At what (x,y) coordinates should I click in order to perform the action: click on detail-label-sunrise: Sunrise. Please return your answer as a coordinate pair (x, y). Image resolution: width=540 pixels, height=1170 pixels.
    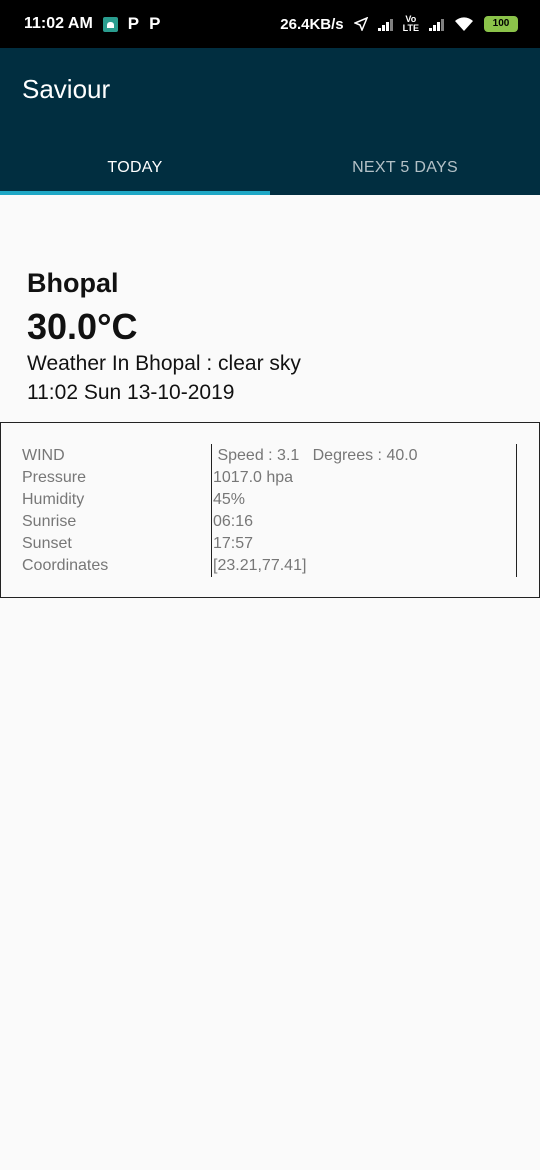
    Looking at the image, I should click on (49, 521).